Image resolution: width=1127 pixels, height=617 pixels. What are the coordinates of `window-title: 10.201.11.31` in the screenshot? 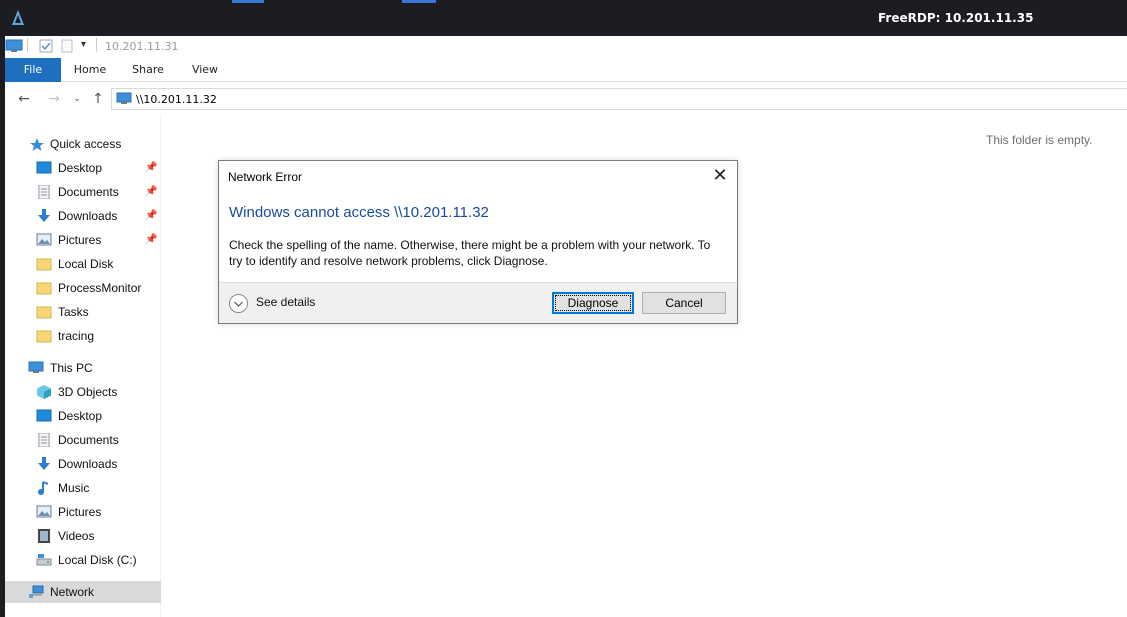 It's located at (142, 46).